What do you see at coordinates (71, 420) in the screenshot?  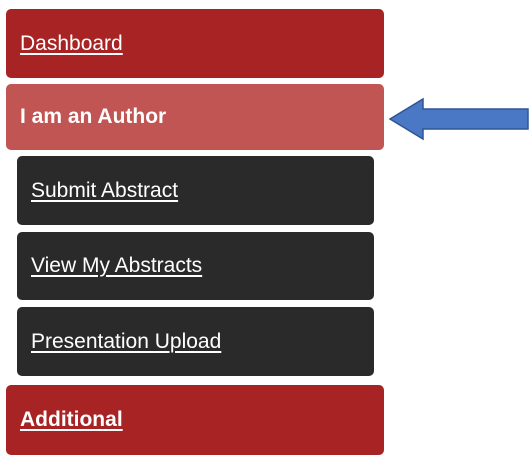 I see `nav-item-additional-label: Additional` at bounding box center [71, 420].